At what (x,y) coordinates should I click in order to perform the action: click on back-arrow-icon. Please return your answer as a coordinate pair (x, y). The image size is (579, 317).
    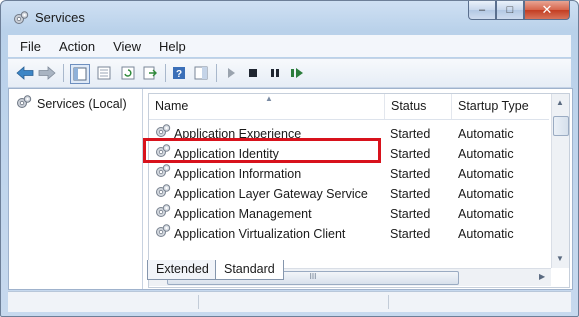
    Looking at the image, I should click on (25, 73).